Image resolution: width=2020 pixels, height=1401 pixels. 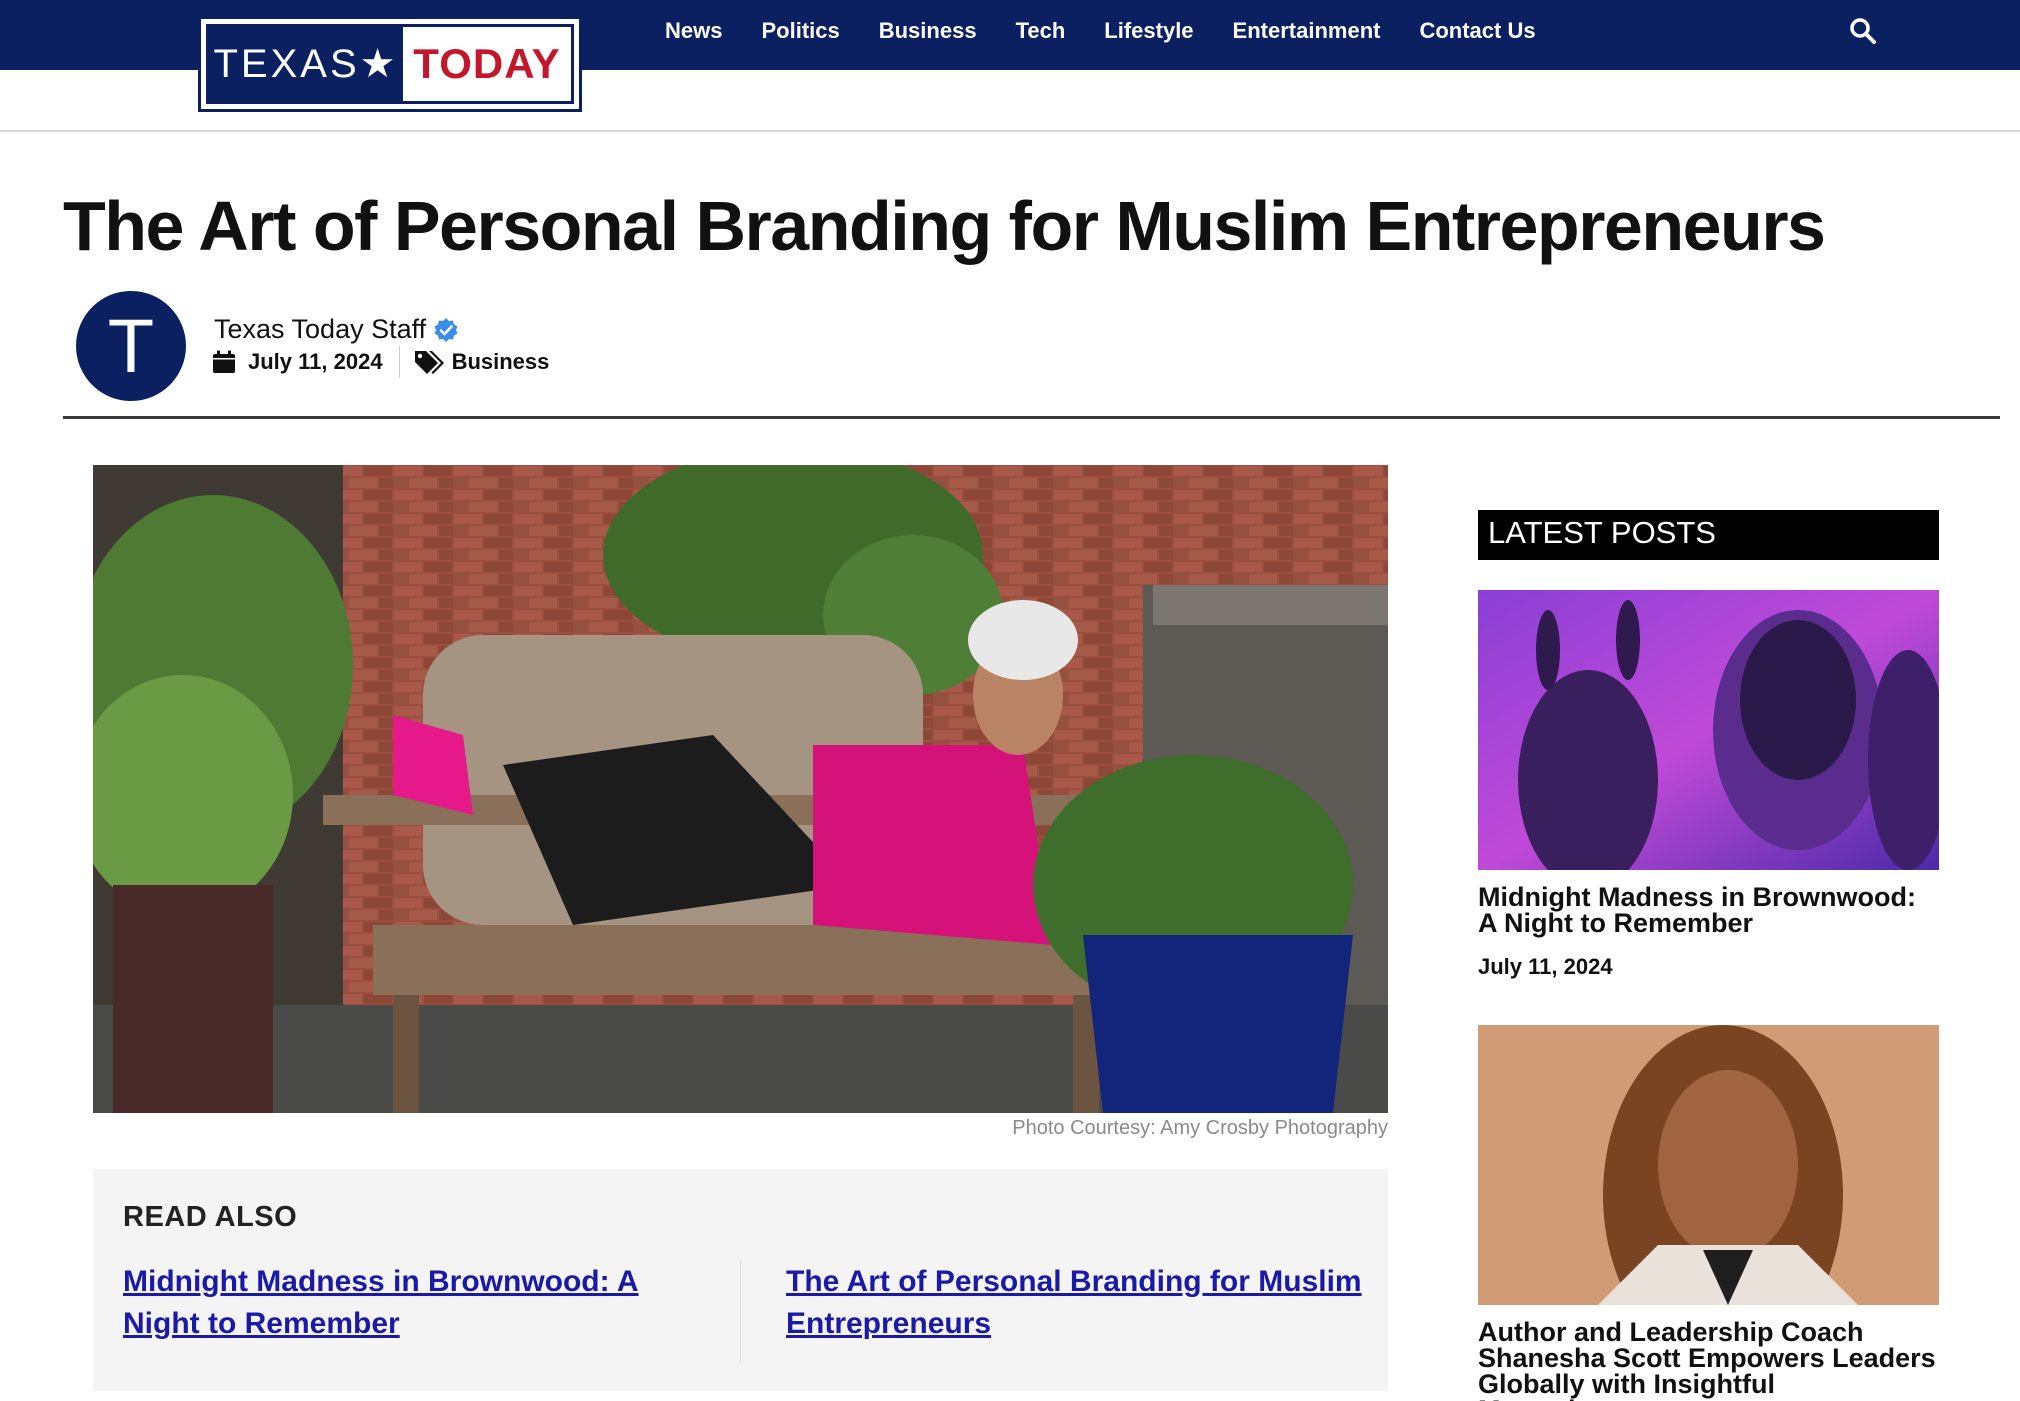 What do you see at coordinates (320, 329) in the screenshot?
I see `author-name: Texas Today Staff` at bounding box center [320, 329].